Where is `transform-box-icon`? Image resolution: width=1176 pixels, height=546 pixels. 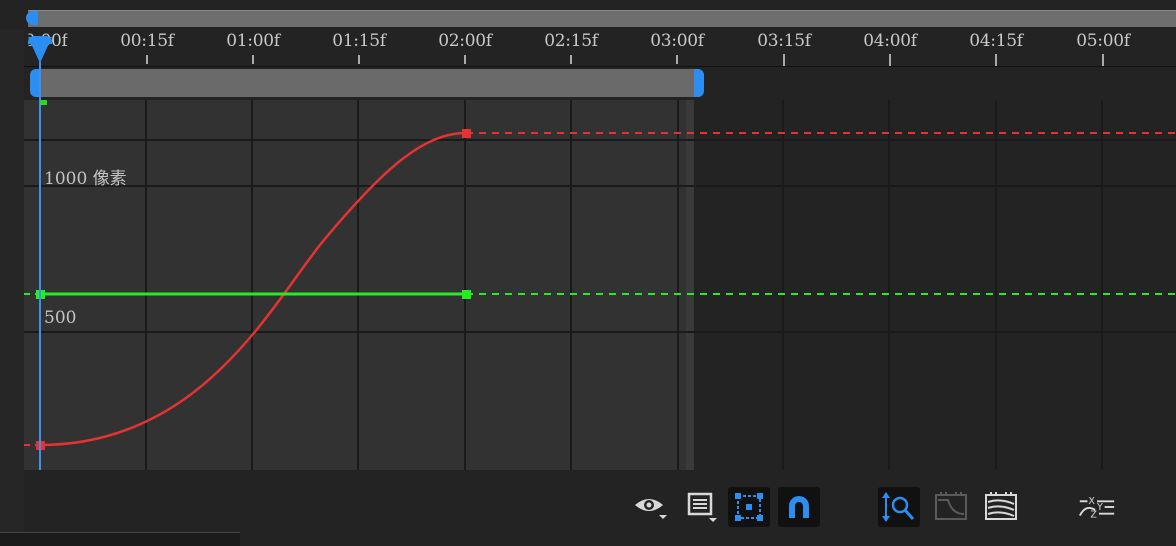
transform-box-icon is located at coordinates (749, 507).